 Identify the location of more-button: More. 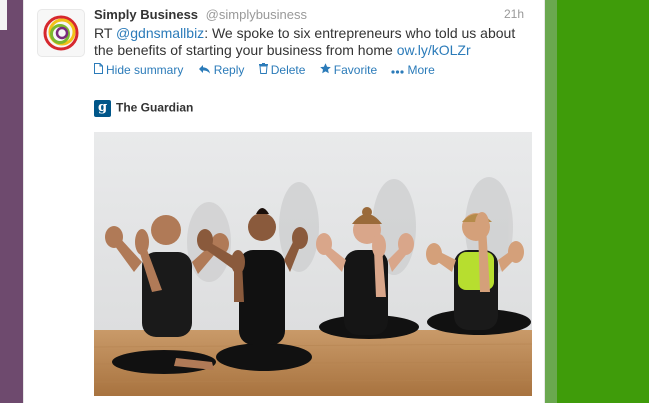
(413, 70).